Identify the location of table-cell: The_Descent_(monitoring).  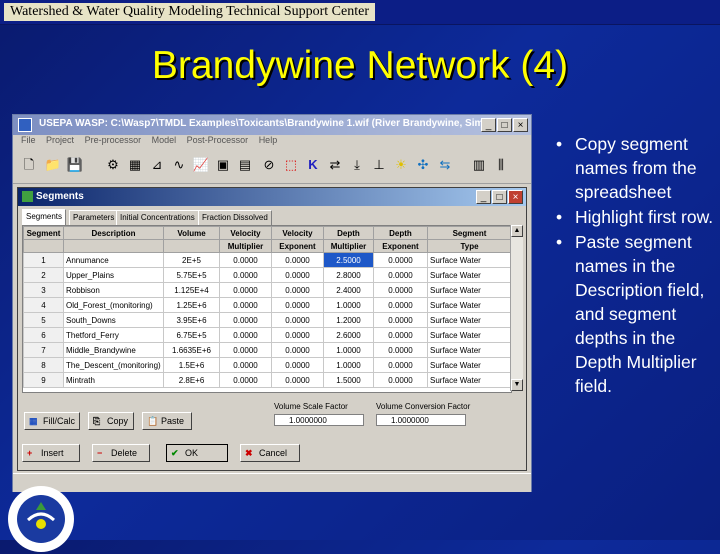
(113, 365).